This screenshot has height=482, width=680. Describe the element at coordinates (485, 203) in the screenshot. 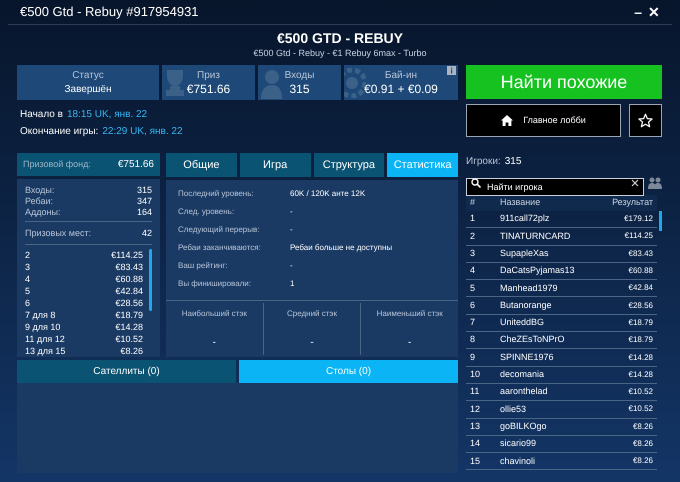

I see `column-header: #` at that location.